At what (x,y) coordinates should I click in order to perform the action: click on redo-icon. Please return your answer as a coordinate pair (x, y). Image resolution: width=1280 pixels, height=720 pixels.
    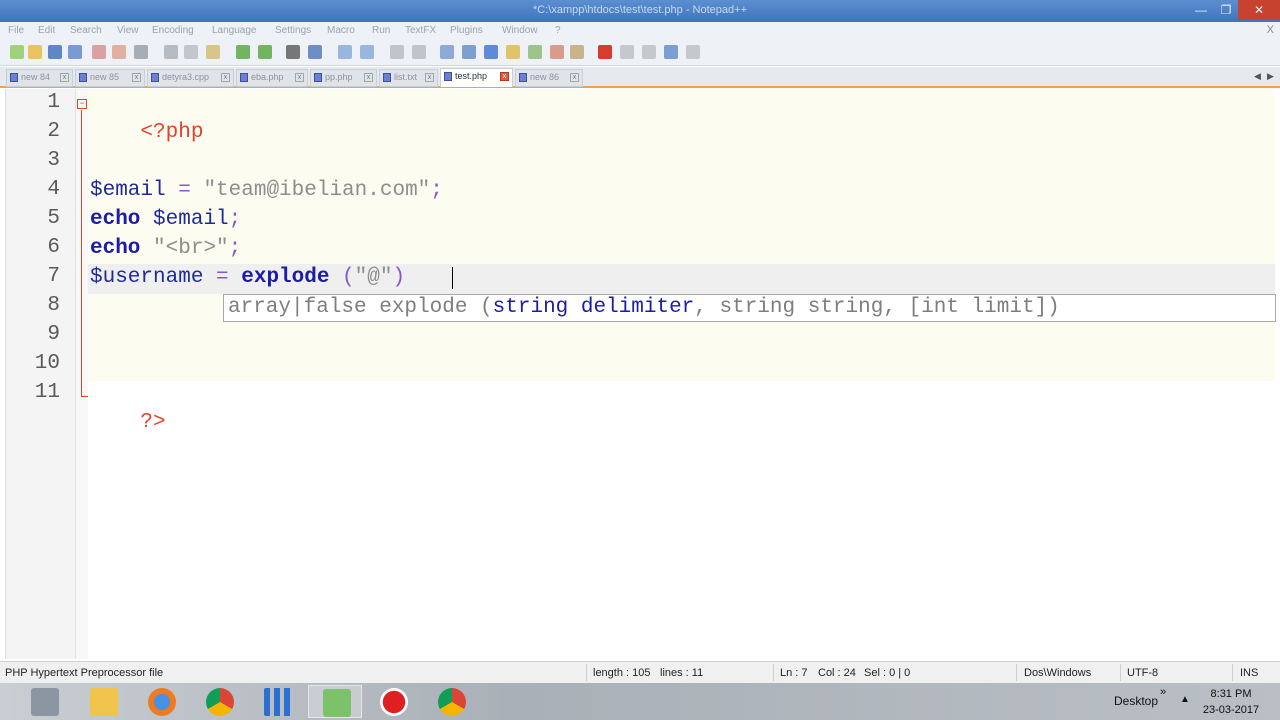
    Looking at the image, I should click on (265, 52).